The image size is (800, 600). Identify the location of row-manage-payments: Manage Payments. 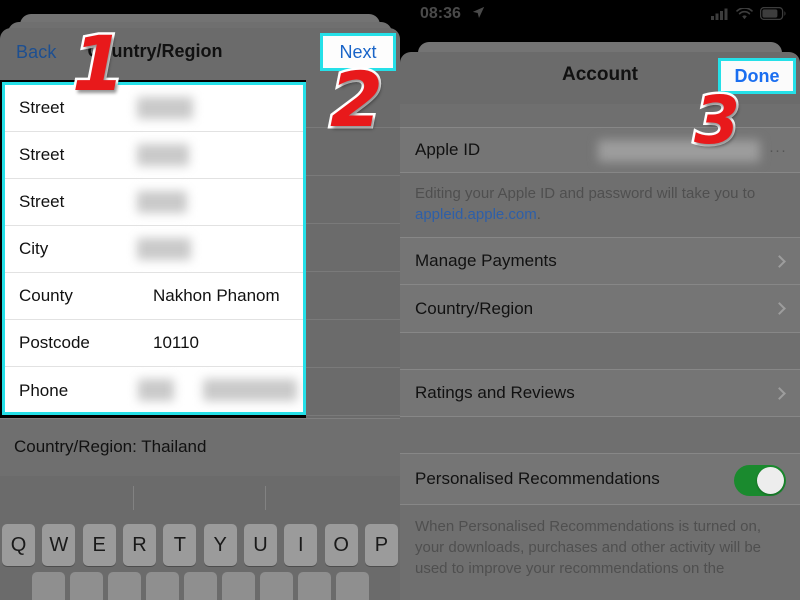
(600, 261).